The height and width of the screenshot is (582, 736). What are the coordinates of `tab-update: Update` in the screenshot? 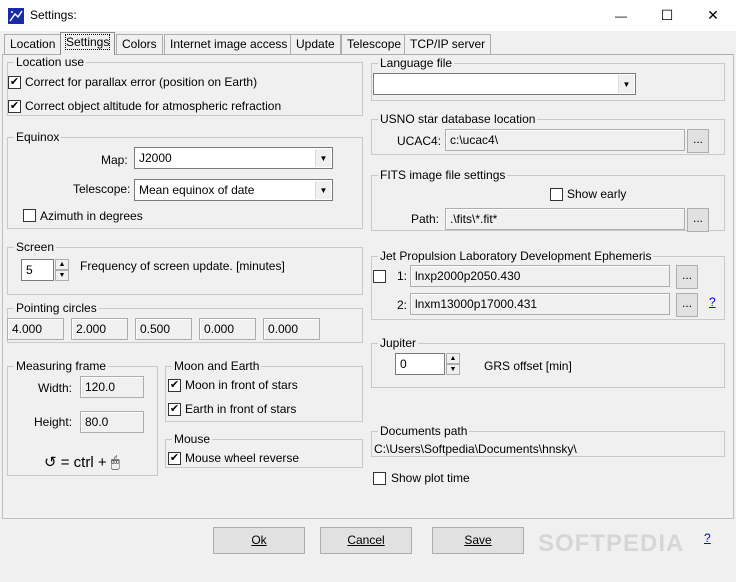 It's located at (315, 44).